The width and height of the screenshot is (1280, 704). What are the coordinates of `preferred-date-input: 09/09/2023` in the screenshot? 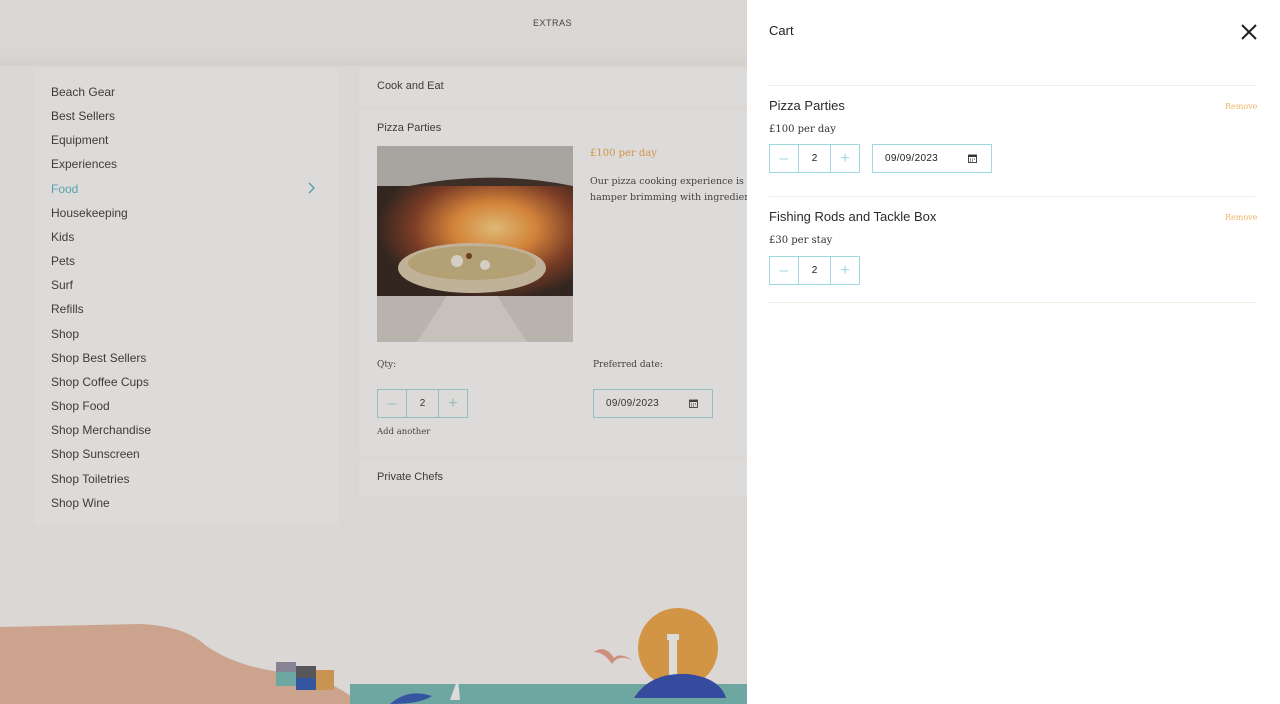 It's located at (932, 158).